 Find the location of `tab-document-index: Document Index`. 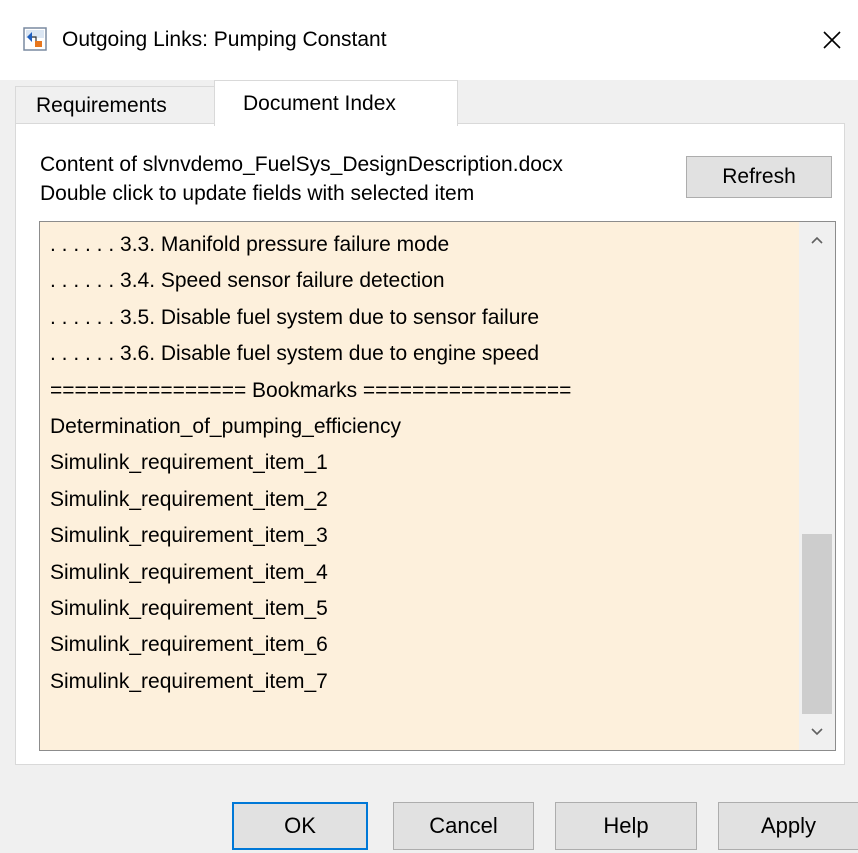

tab-document-index: Document Index is located at coordinates (336, 103).